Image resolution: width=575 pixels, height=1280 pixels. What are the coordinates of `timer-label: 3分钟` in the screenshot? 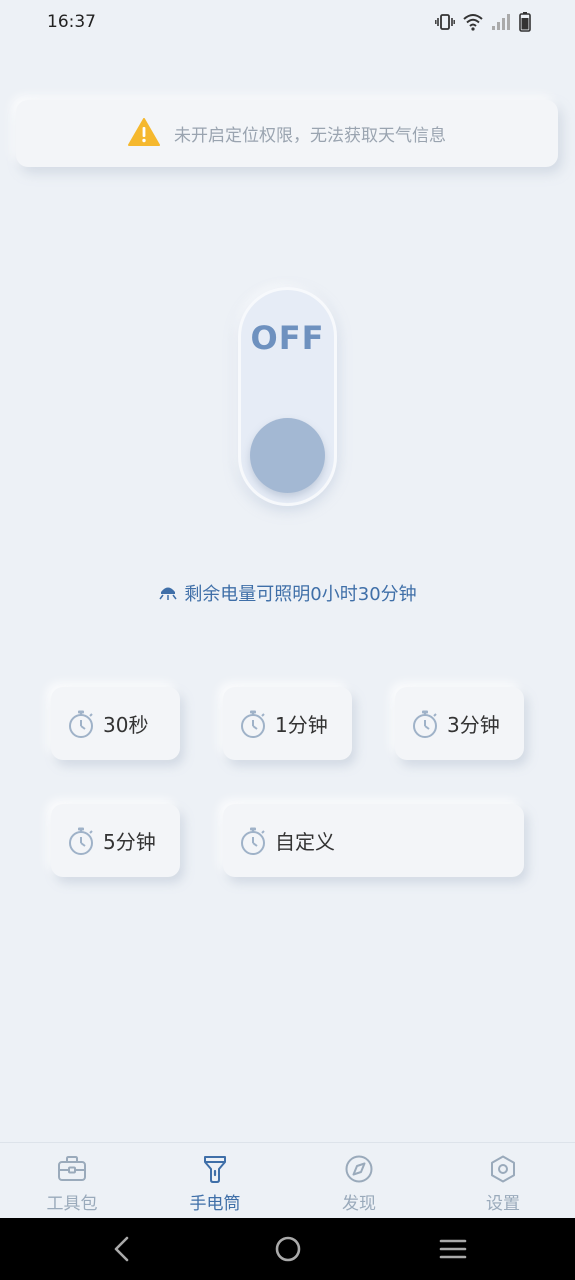 It's located at (473, 725).